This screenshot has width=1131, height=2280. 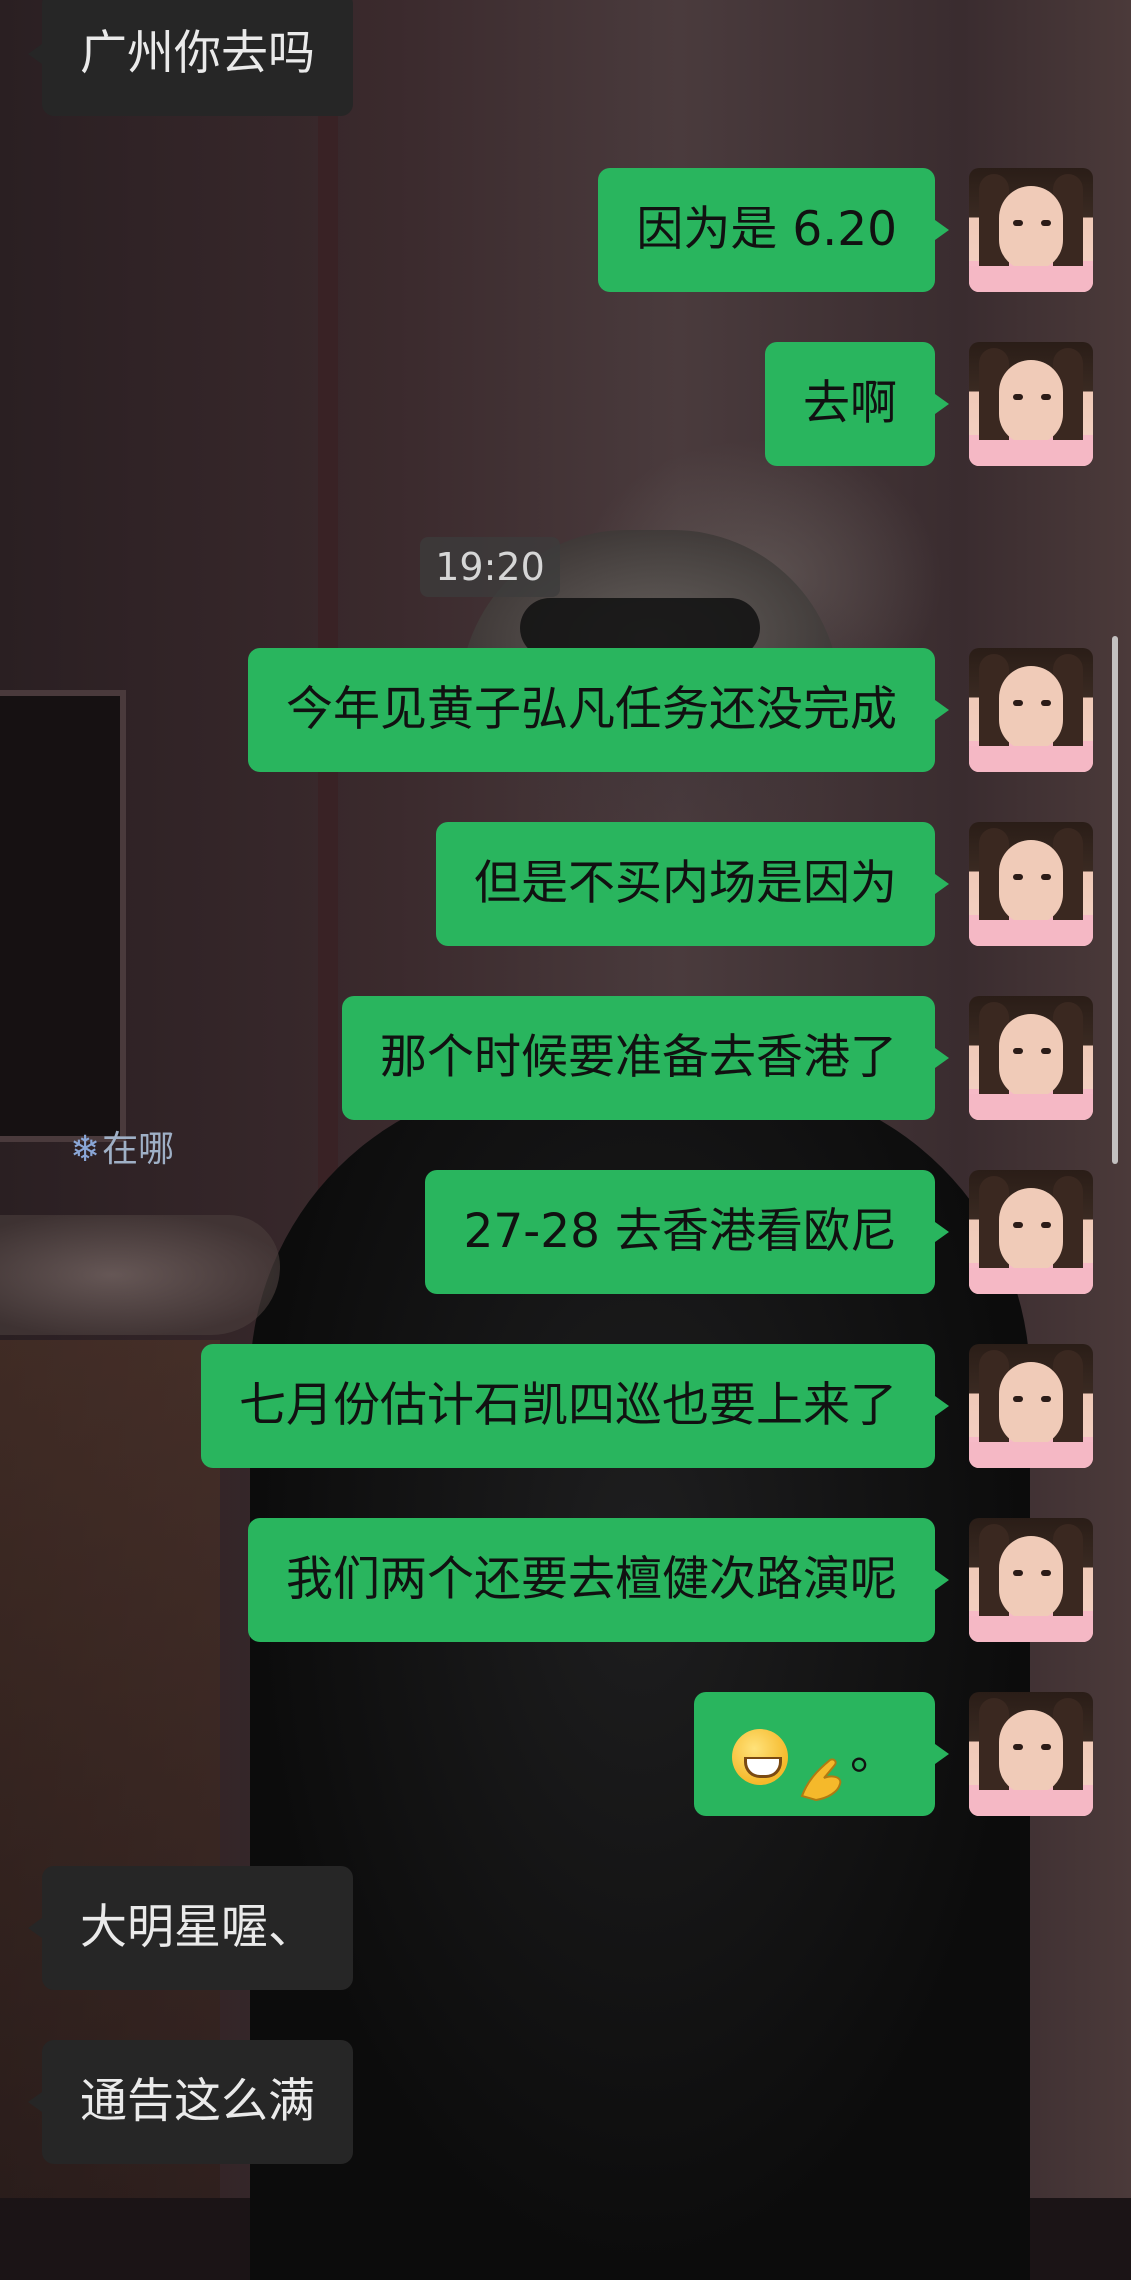 I want to click on message-text: 通告这么满, so click(x=197, y=2101).